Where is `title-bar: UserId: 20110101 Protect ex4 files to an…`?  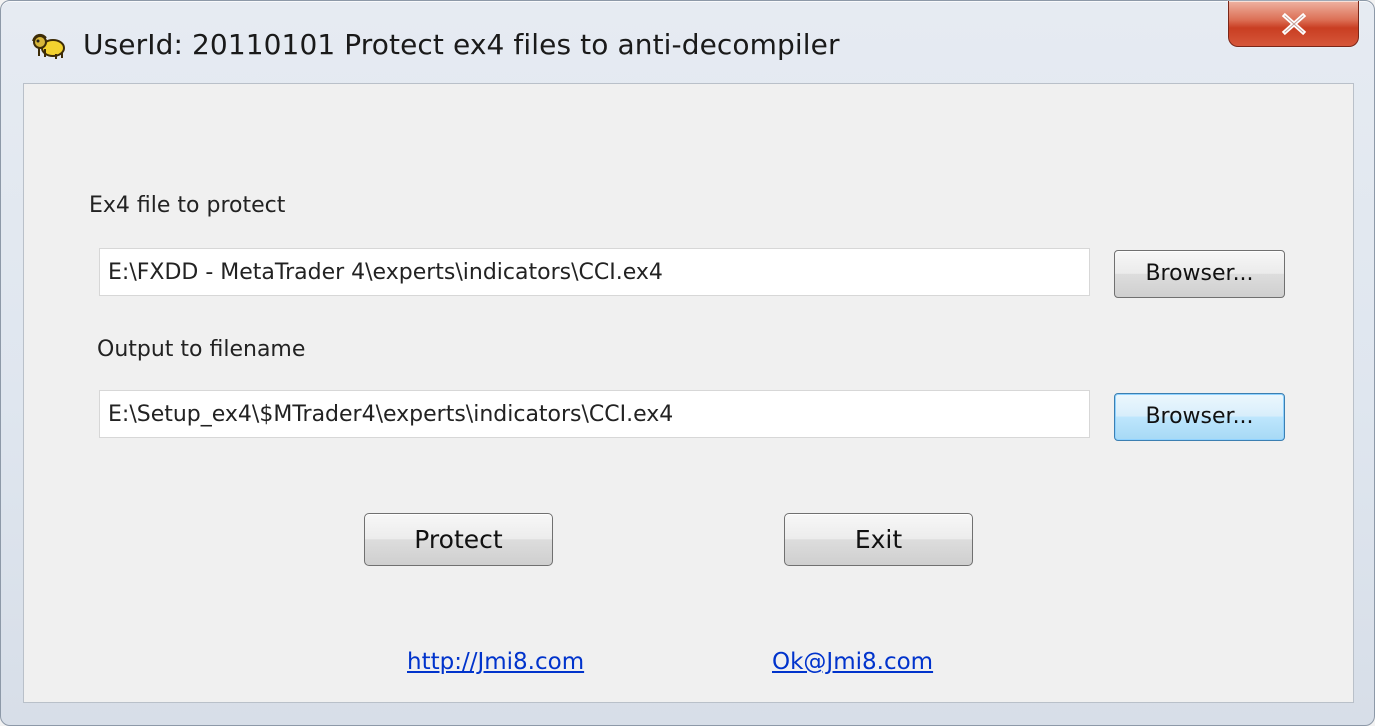
title-bar: UserId: 20110101 Protect ex4 files to an… is located at coordinates (687, 42).